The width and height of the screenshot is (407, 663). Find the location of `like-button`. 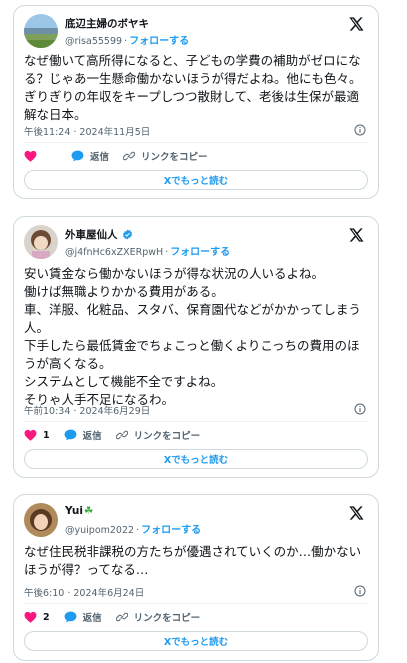

like-button is located at coordinates (33, 156).